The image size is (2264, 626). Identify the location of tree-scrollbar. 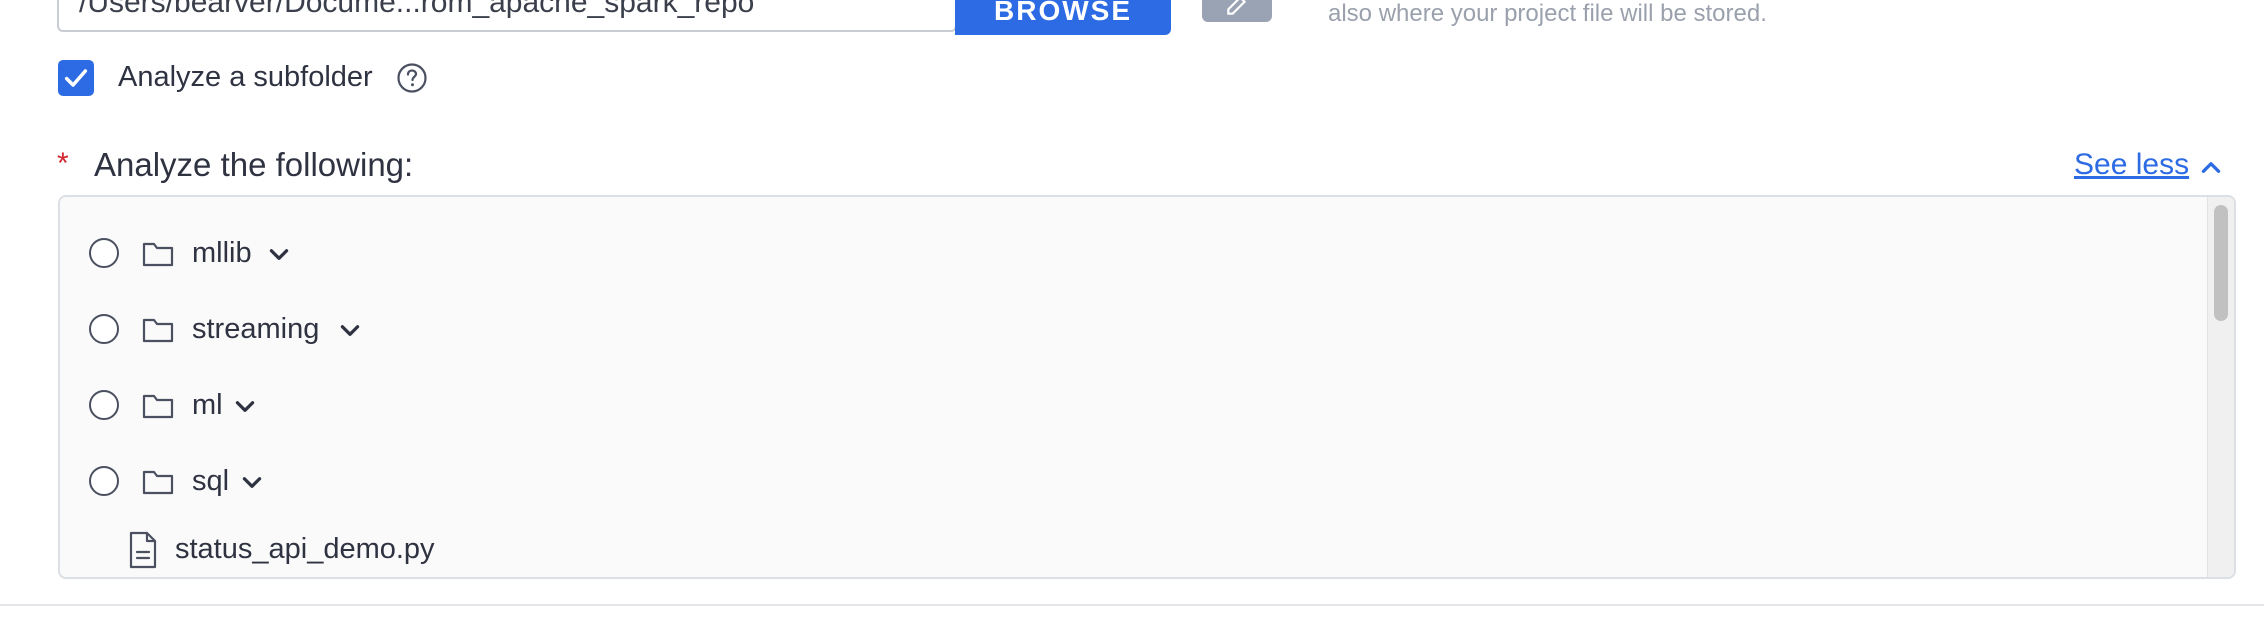
(2220, 387).